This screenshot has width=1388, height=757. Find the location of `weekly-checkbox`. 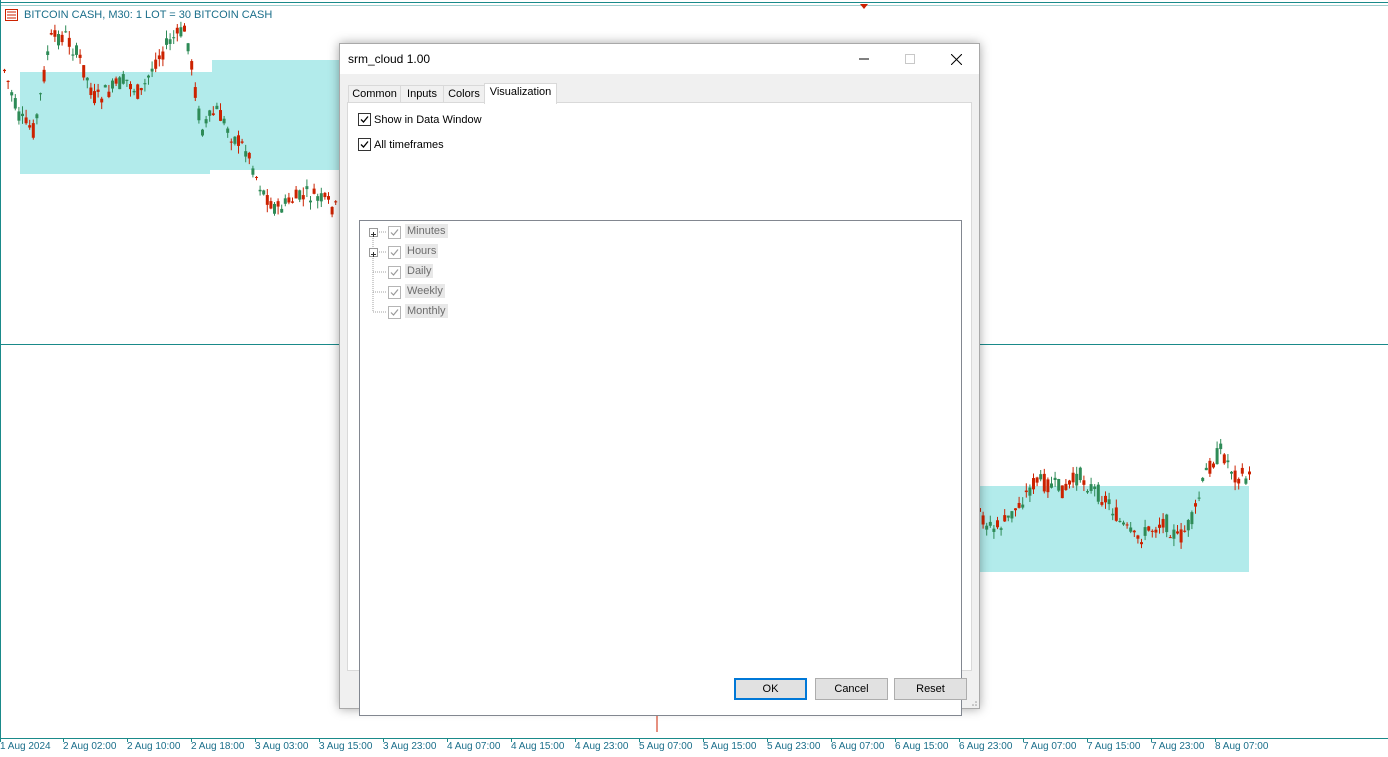

weekly-checkbox is located at coordinates (394, 292).